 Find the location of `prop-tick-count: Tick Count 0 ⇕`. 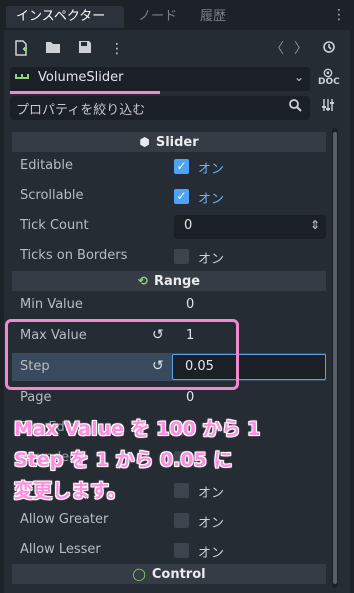

prop-tick-count: Tick Count 0 ⇕ is located at coordinates (169, 226).